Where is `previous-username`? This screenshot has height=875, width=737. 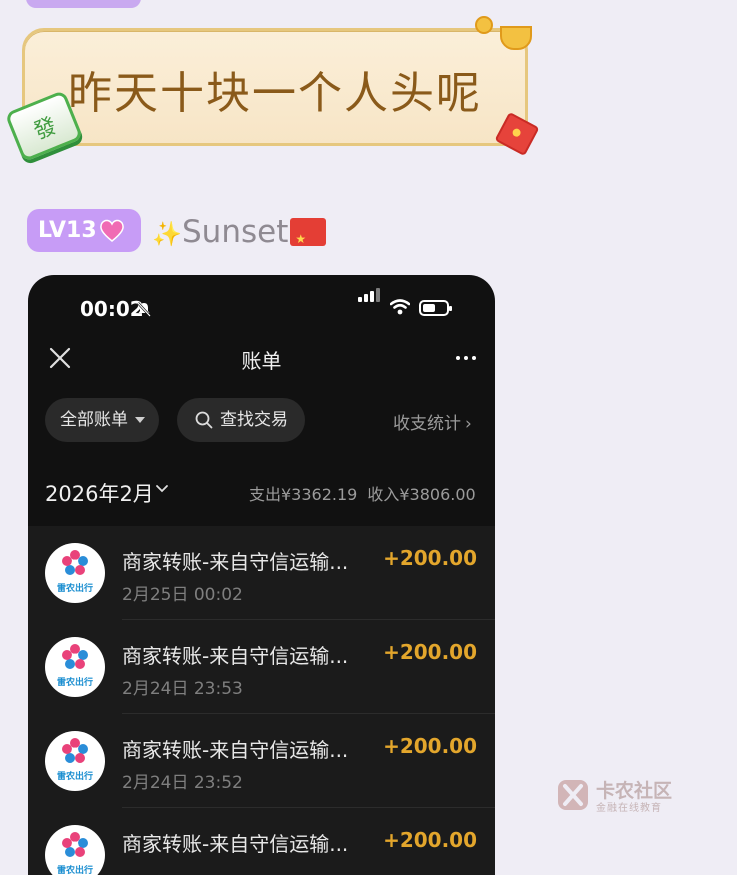 previous-username is located at coordinates (242, 1).